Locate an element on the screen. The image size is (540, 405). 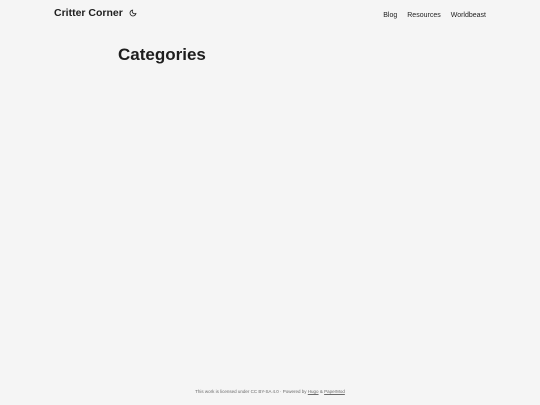
footer-hugo-link: Hugo is located at coordinates (313, 391).